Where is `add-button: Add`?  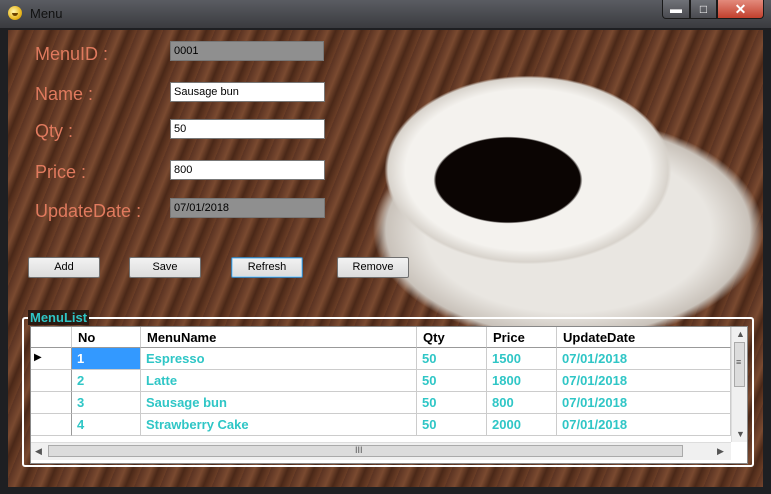
add-button: Add is located at coordinates (64, 267).